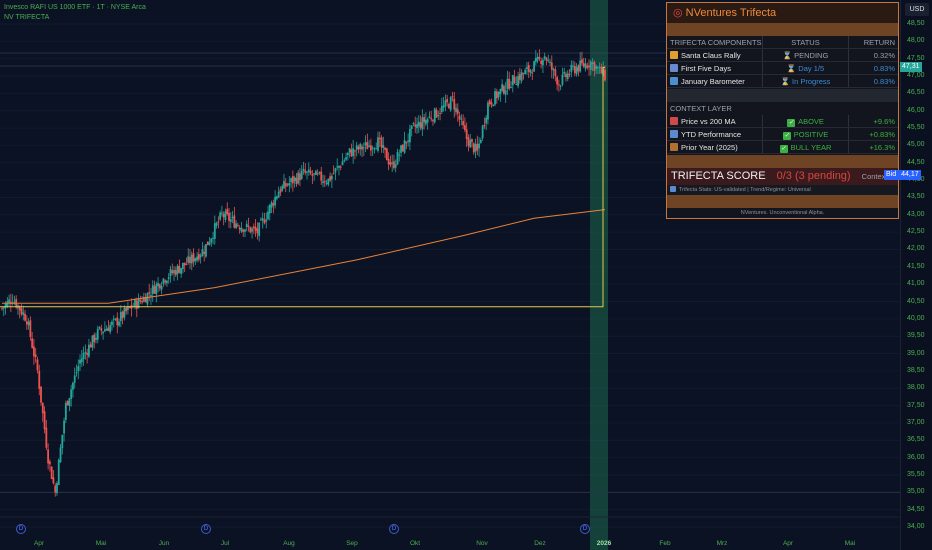 The image size is (932, 550). What do you see at coordinates (715, 121) in the screenshot?
I see `row-name: Price vs 200 MA` at bounding box center [715, 121].